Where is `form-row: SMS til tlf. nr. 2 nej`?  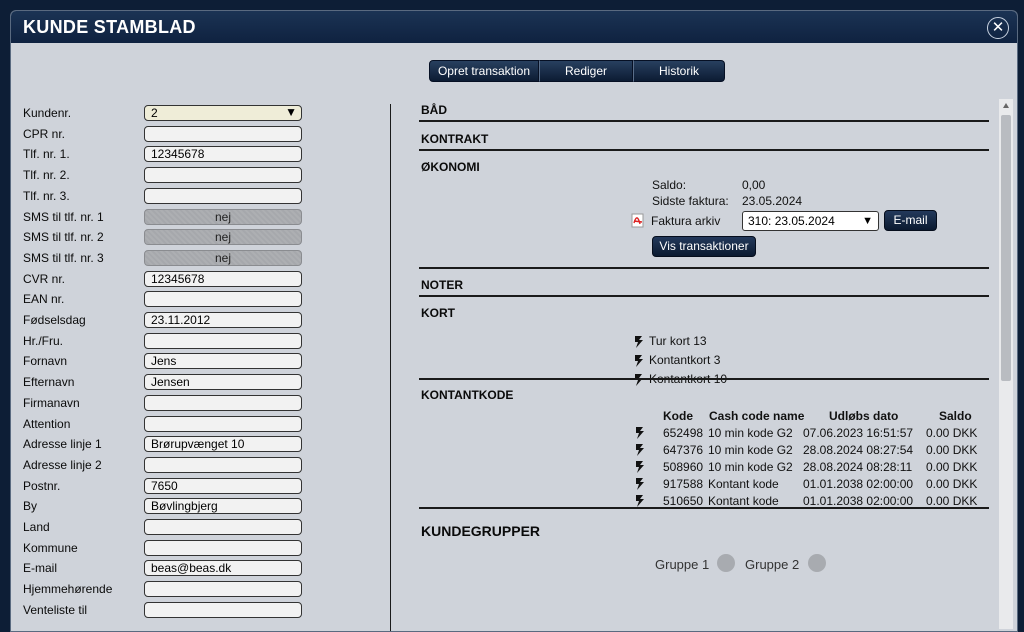 form-row: SMS til tlf. nr. 2 nej is located at coordinates (208, 237).